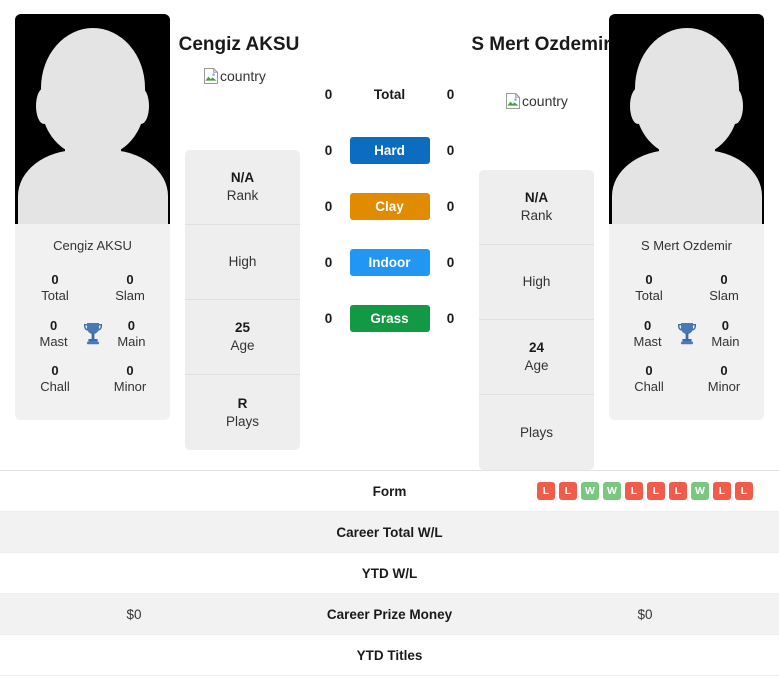 The height and width of the screenshot is (699, 779). What do you see at coordinates (450, 318) in the screenshot?
I see `surface-grass-right: 0` at bounding box center [450, 318].